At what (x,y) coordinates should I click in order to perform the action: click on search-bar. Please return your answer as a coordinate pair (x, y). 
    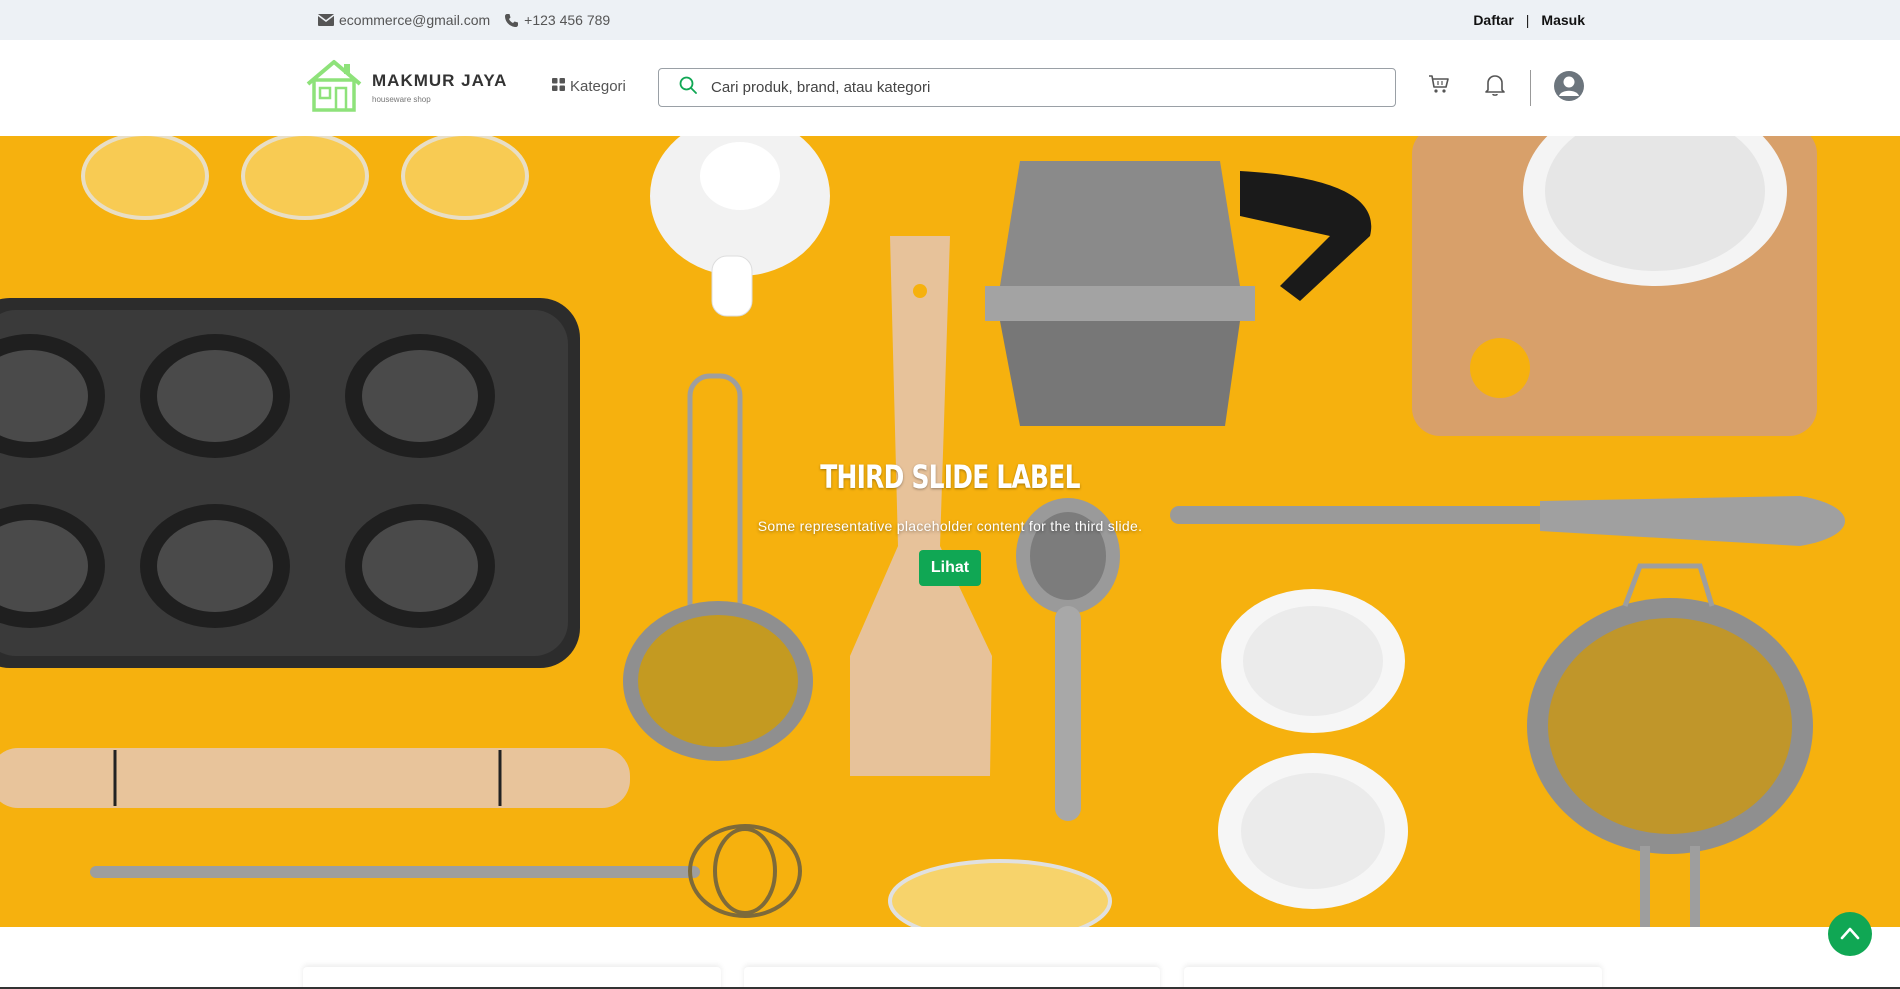
    Looking at the image, I should click on (1027, 87).